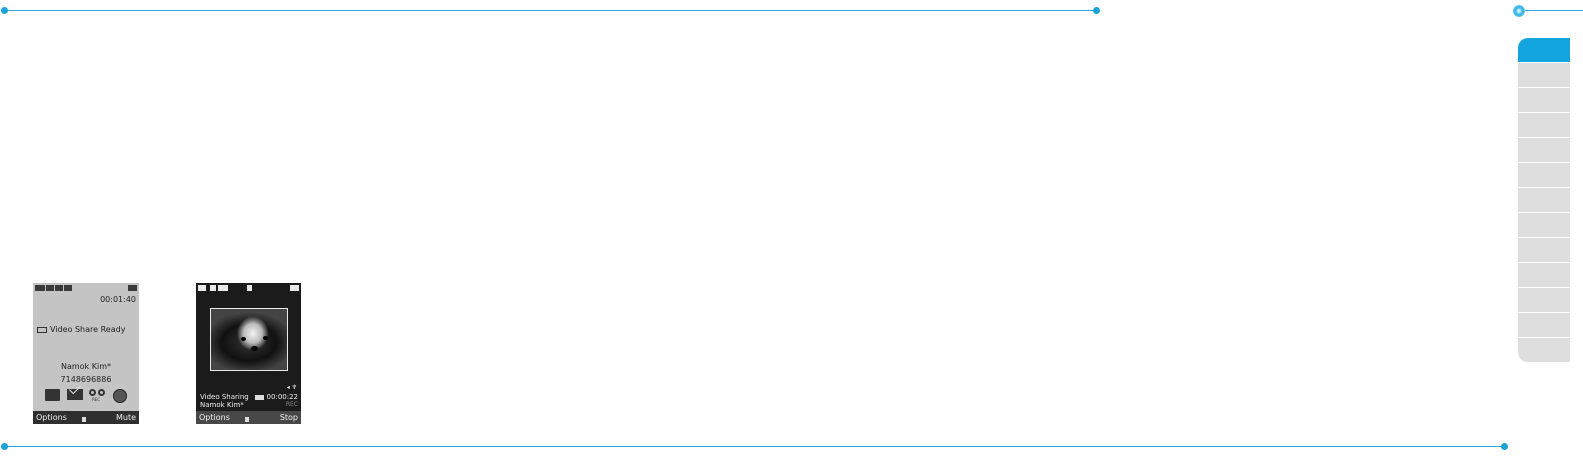  I want to click on bottom-rule, so click(754, 446).